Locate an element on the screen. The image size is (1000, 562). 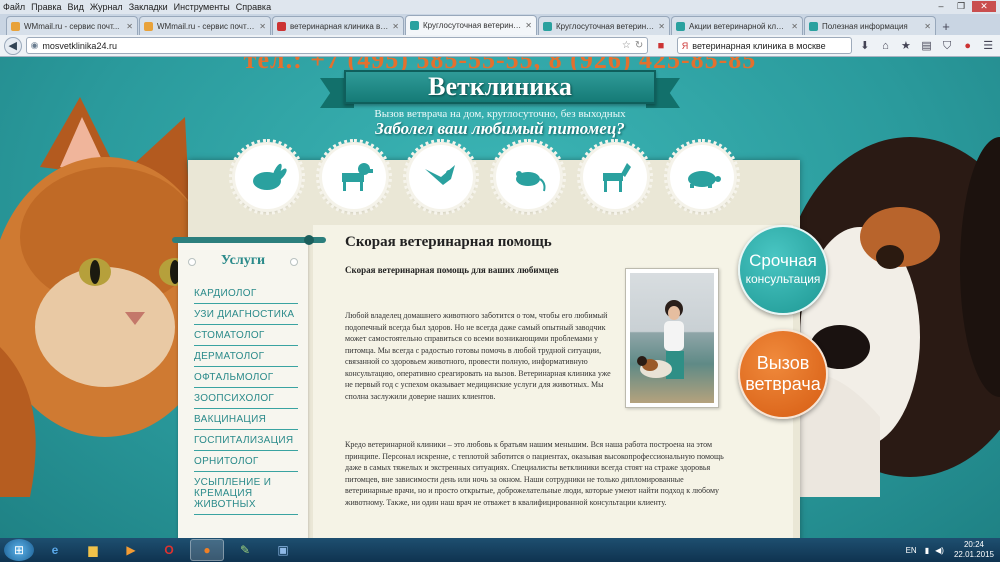
explorer-icon: ▆ is located at coordinates (93, 550).